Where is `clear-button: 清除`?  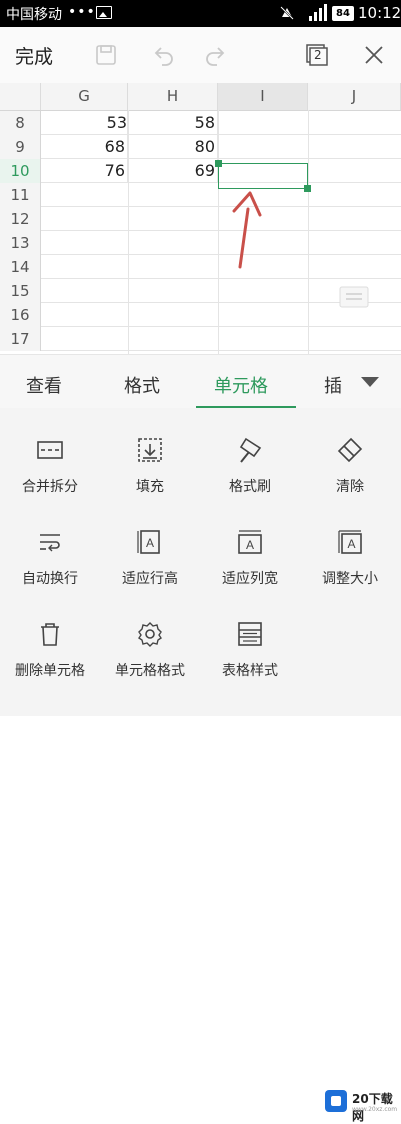
clear-button: 清除 is located at coordinates (350, 455).